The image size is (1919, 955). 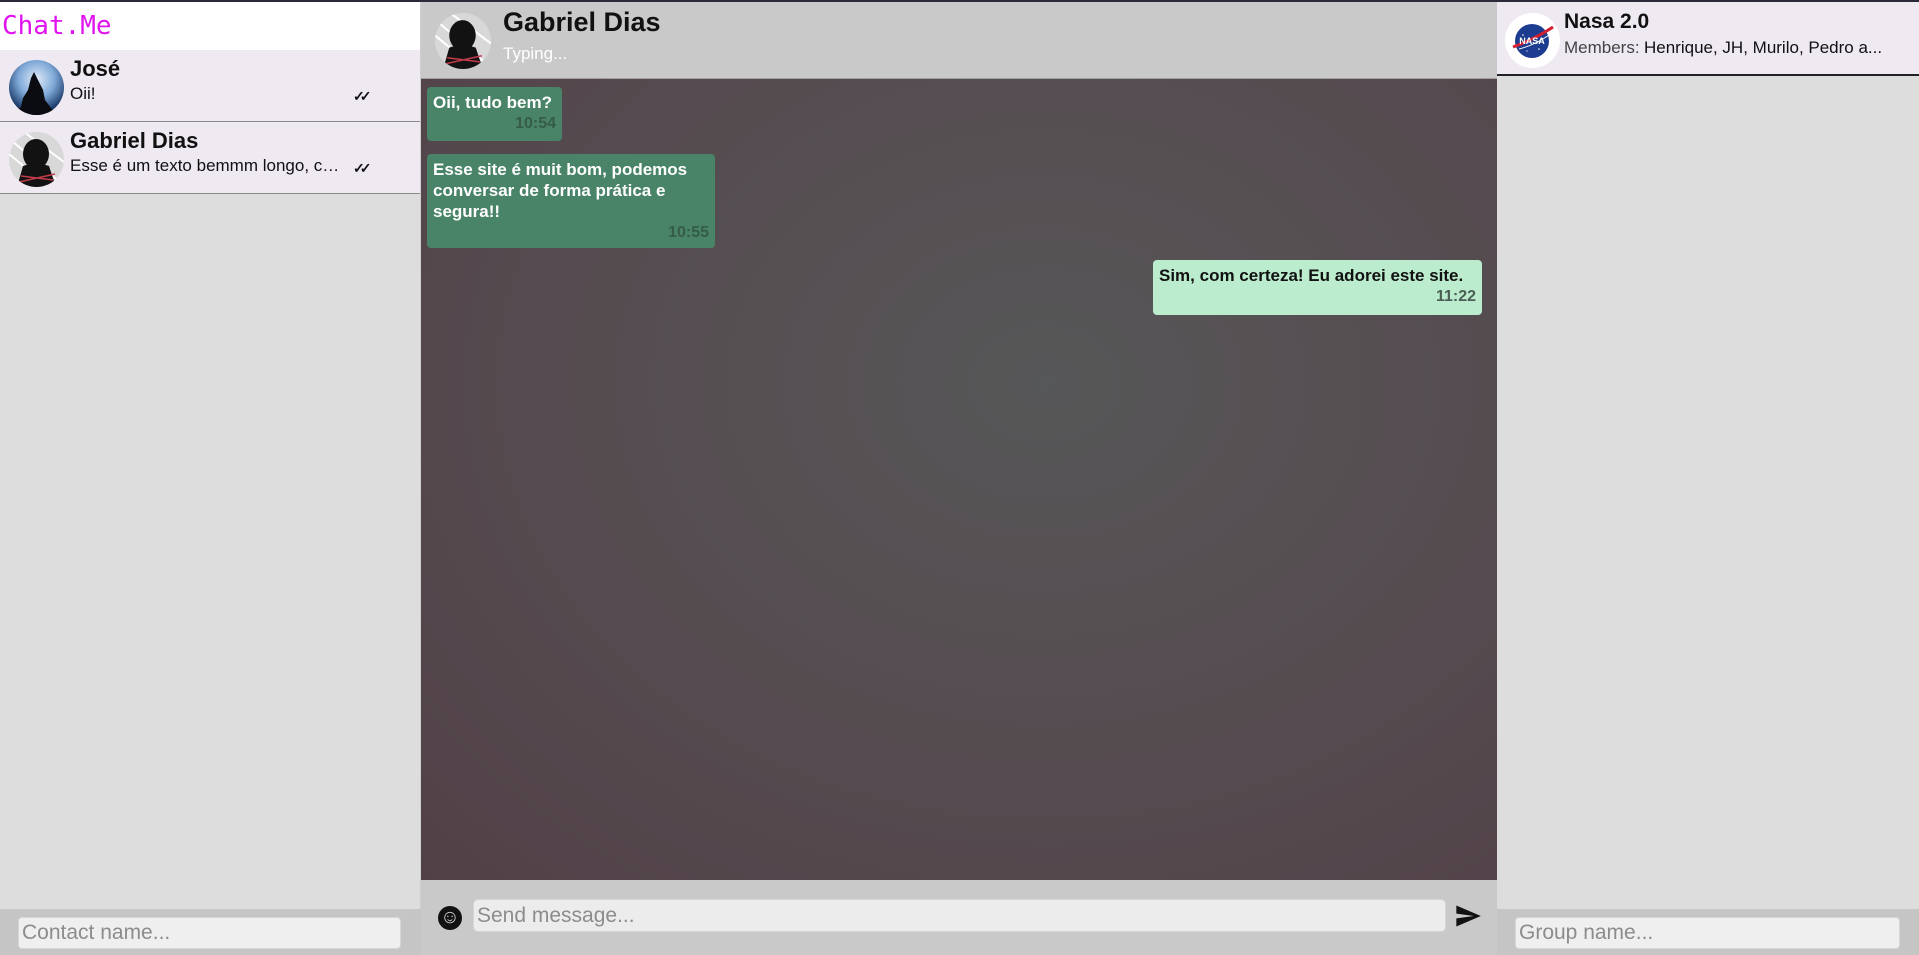 I want to click on wolf-avatar, so click(x=36, y=87).